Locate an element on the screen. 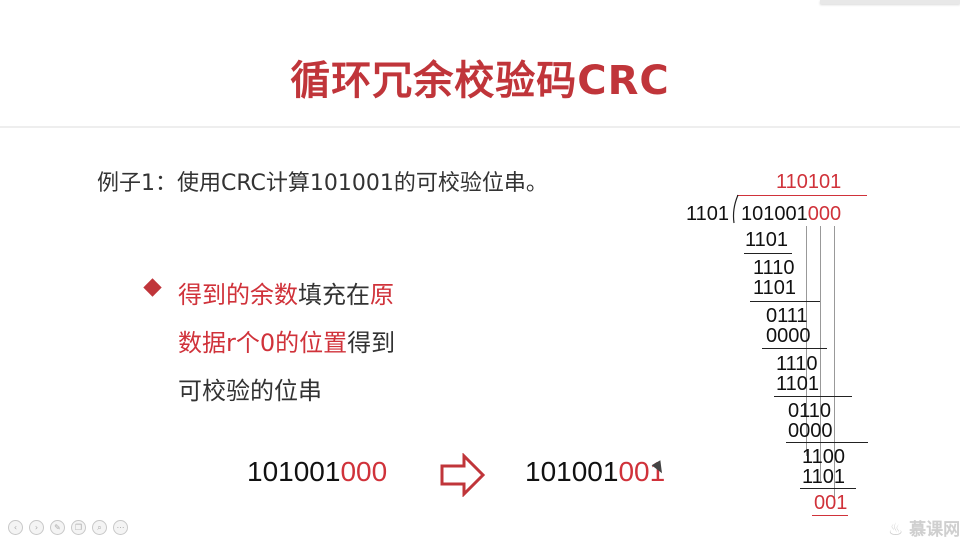 The width and height of the screenshot is (960, 540). dividend-data: 101001 is located at coordinates (774, 214).